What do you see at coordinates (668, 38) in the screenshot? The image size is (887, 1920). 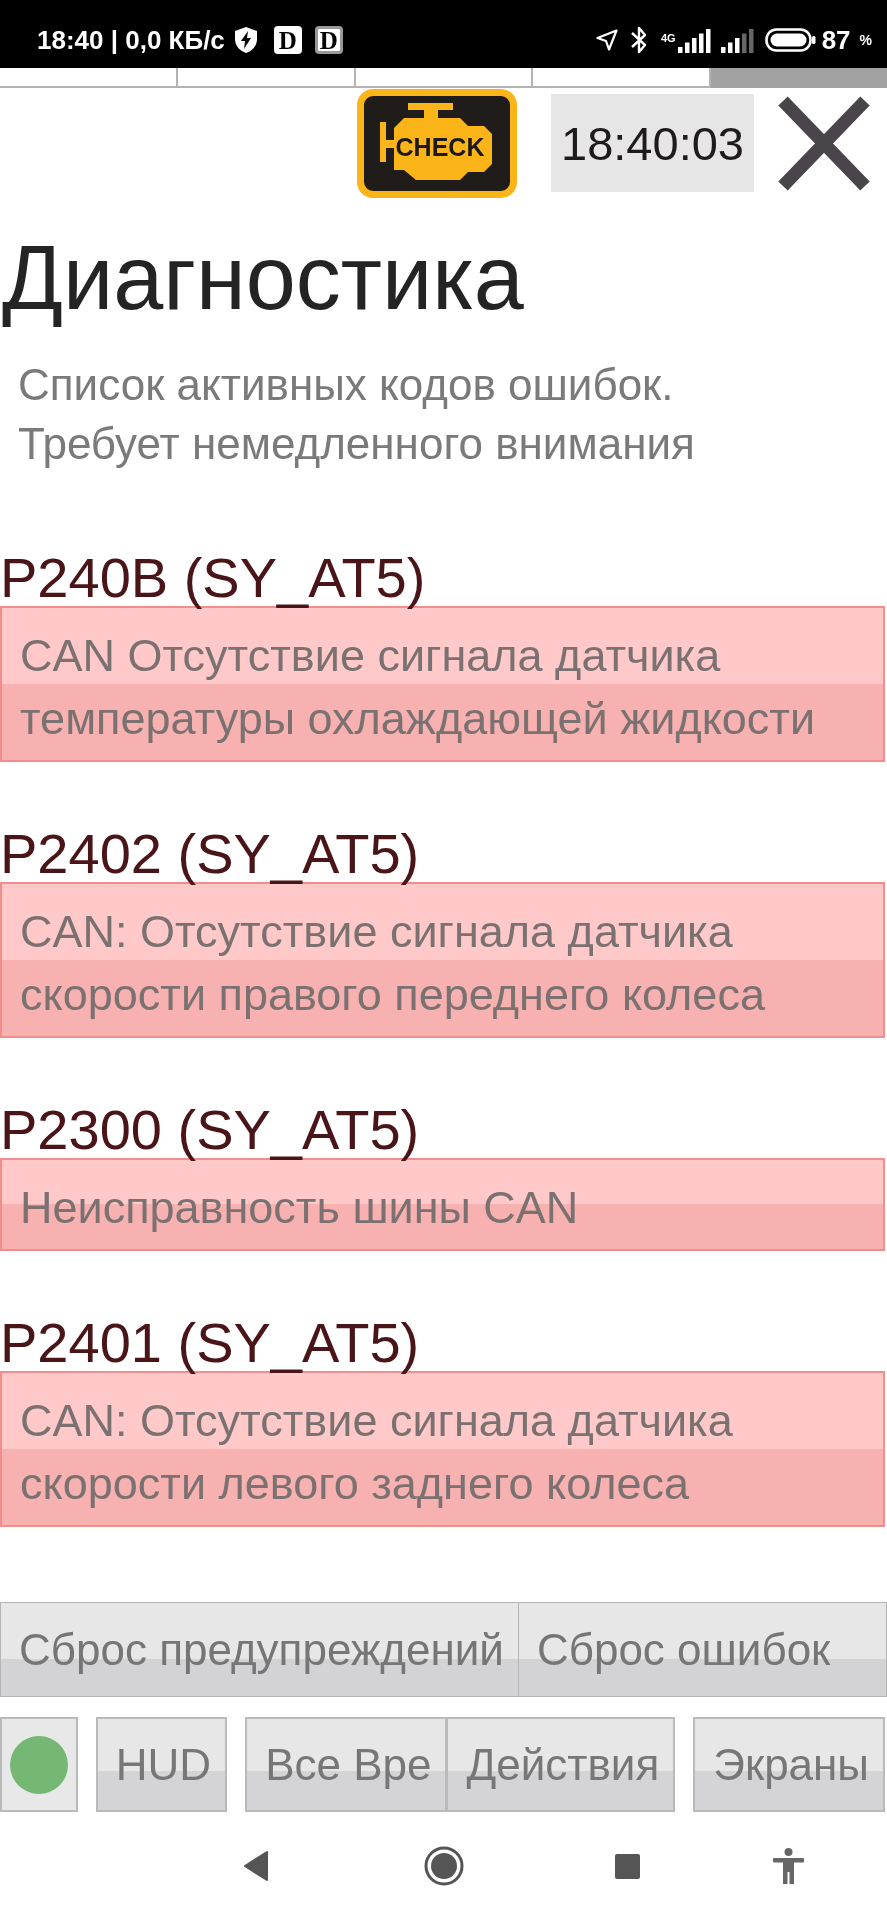 I see `network-type-label: 4G` at bounding box center [668, 38].